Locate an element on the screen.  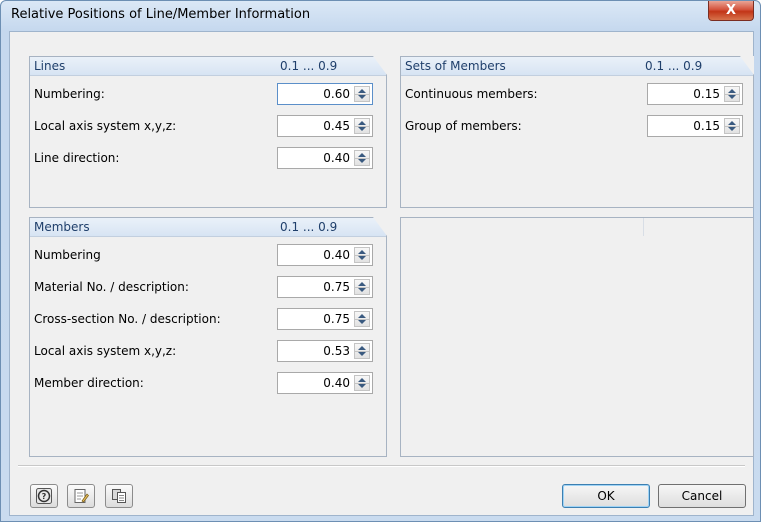
members-cross-section-spinner: 0.75 is located at coordinates (325, 319).